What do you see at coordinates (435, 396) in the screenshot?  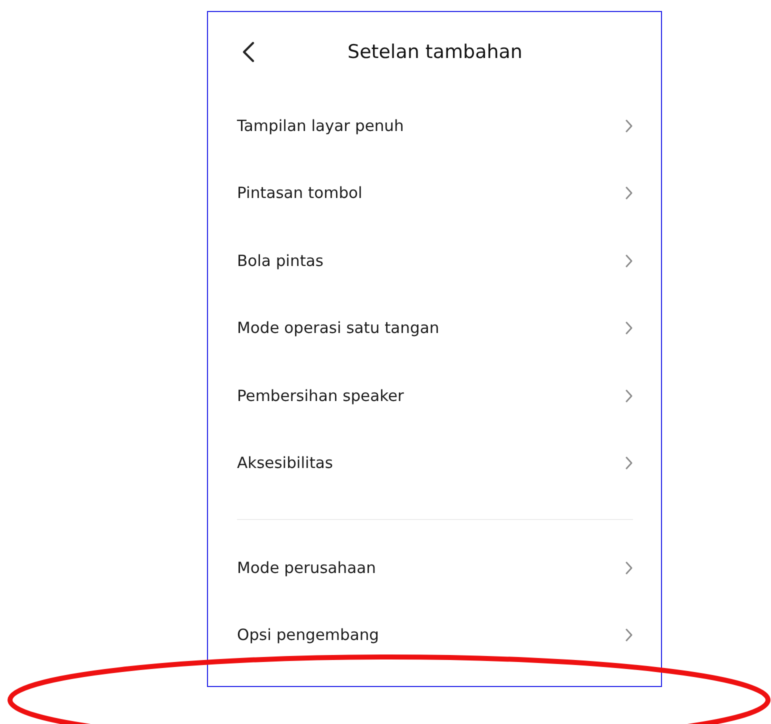 I see `settings-item: Pembersihan speaker` at bounding box center [435, 396].